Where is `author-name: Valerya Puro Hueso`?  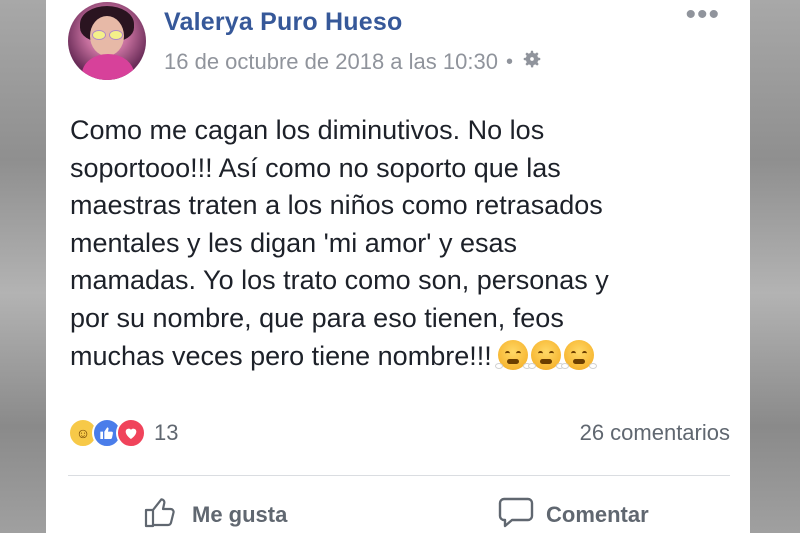 author-name: Valerya Puro Hueso is located at coordinates (283, 22).